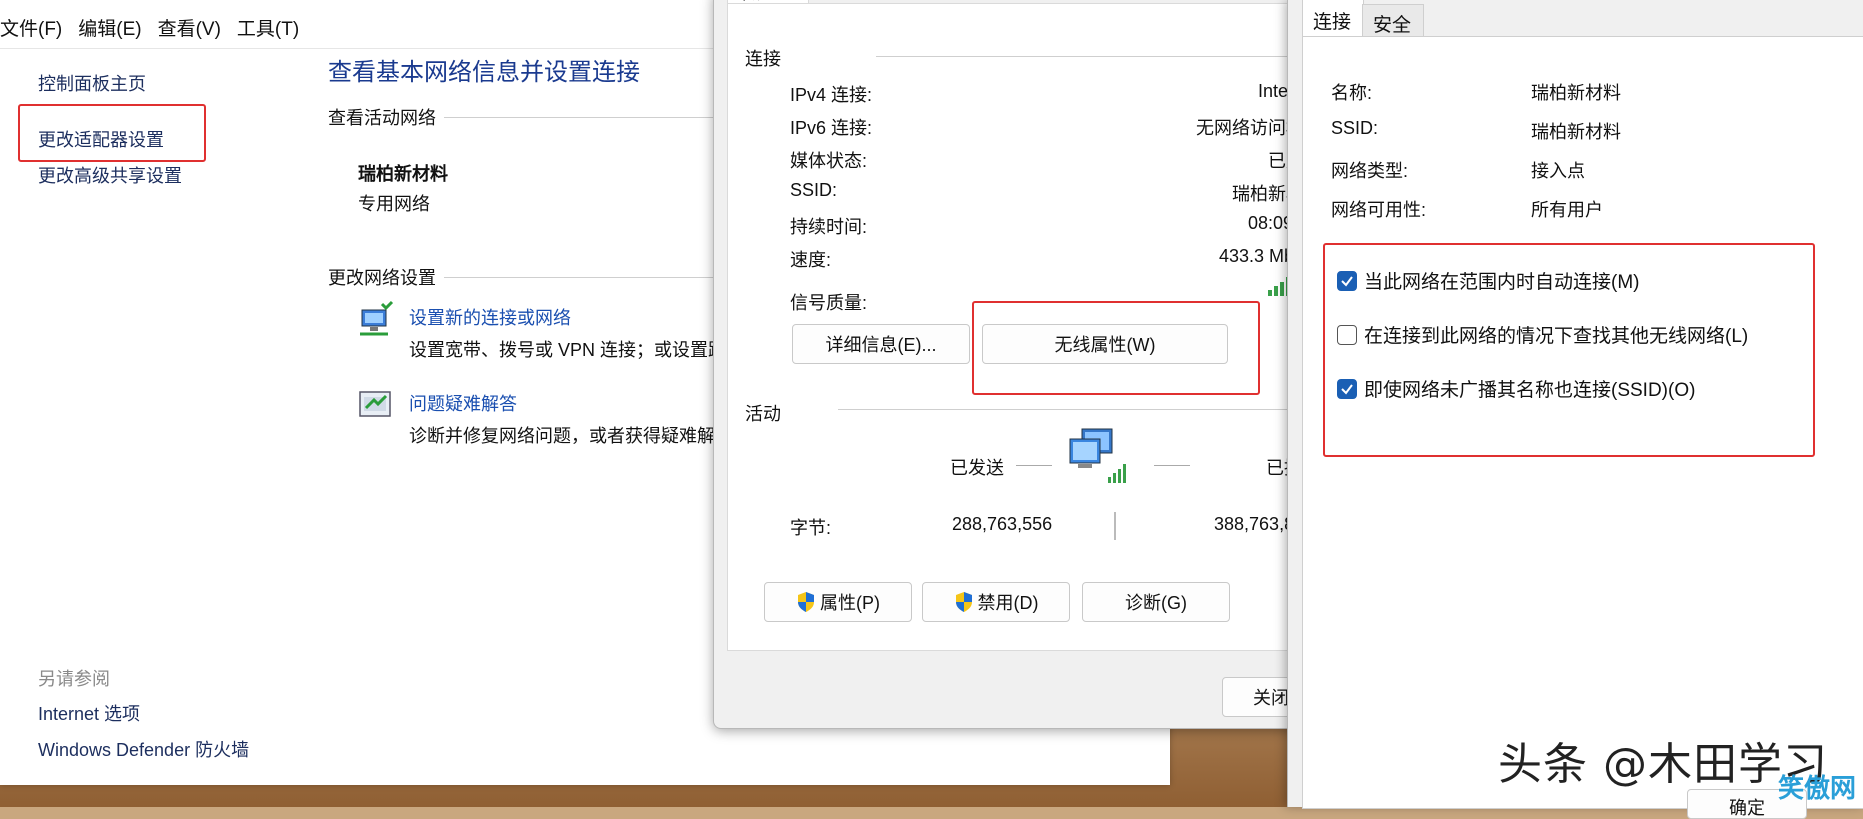  Describe the element at coordinates (31, 32) in the screenshot. I see `menu-file: 文件(F)` at that location.